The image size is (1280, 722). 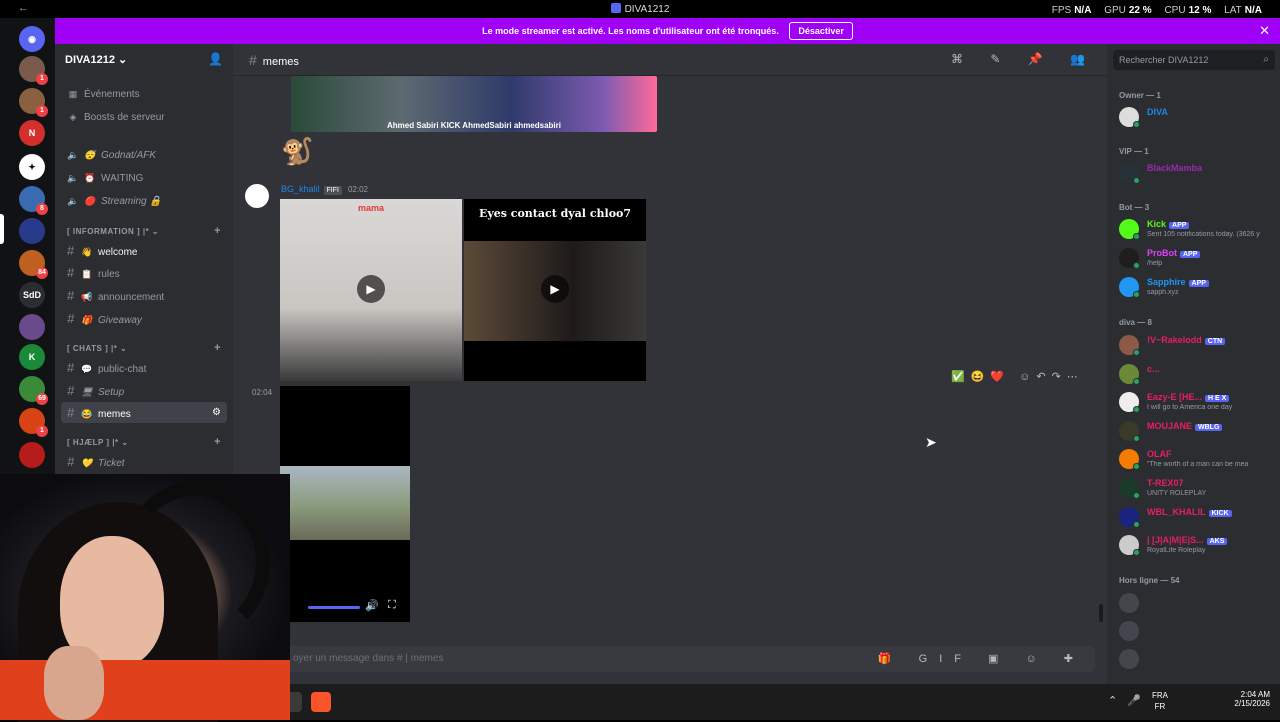 What do you see at coordinates (372, 605) in the screenshot?
I see `volume-icon: 🔊` at bounding box center [372, 605].